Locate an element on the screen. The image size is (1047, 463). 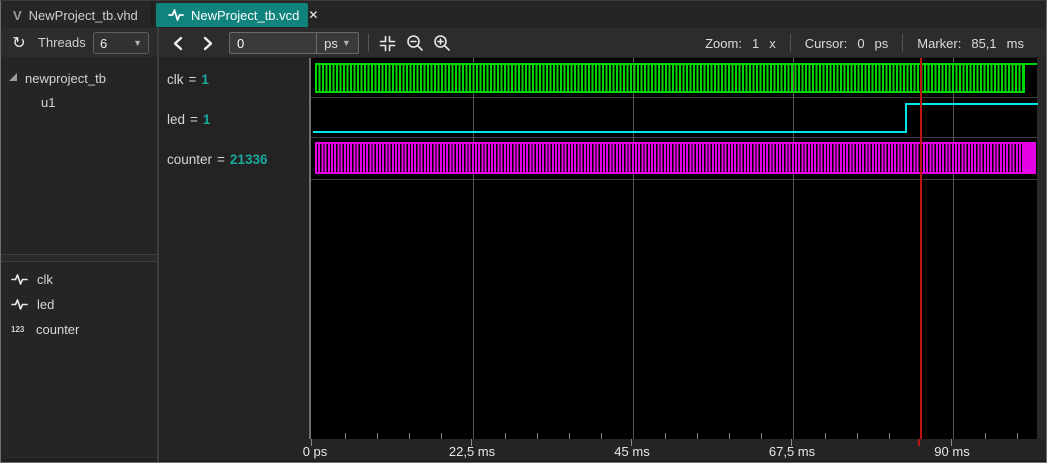
signal-row-counter: counter = 21336 is located at coordinates (237, 159).